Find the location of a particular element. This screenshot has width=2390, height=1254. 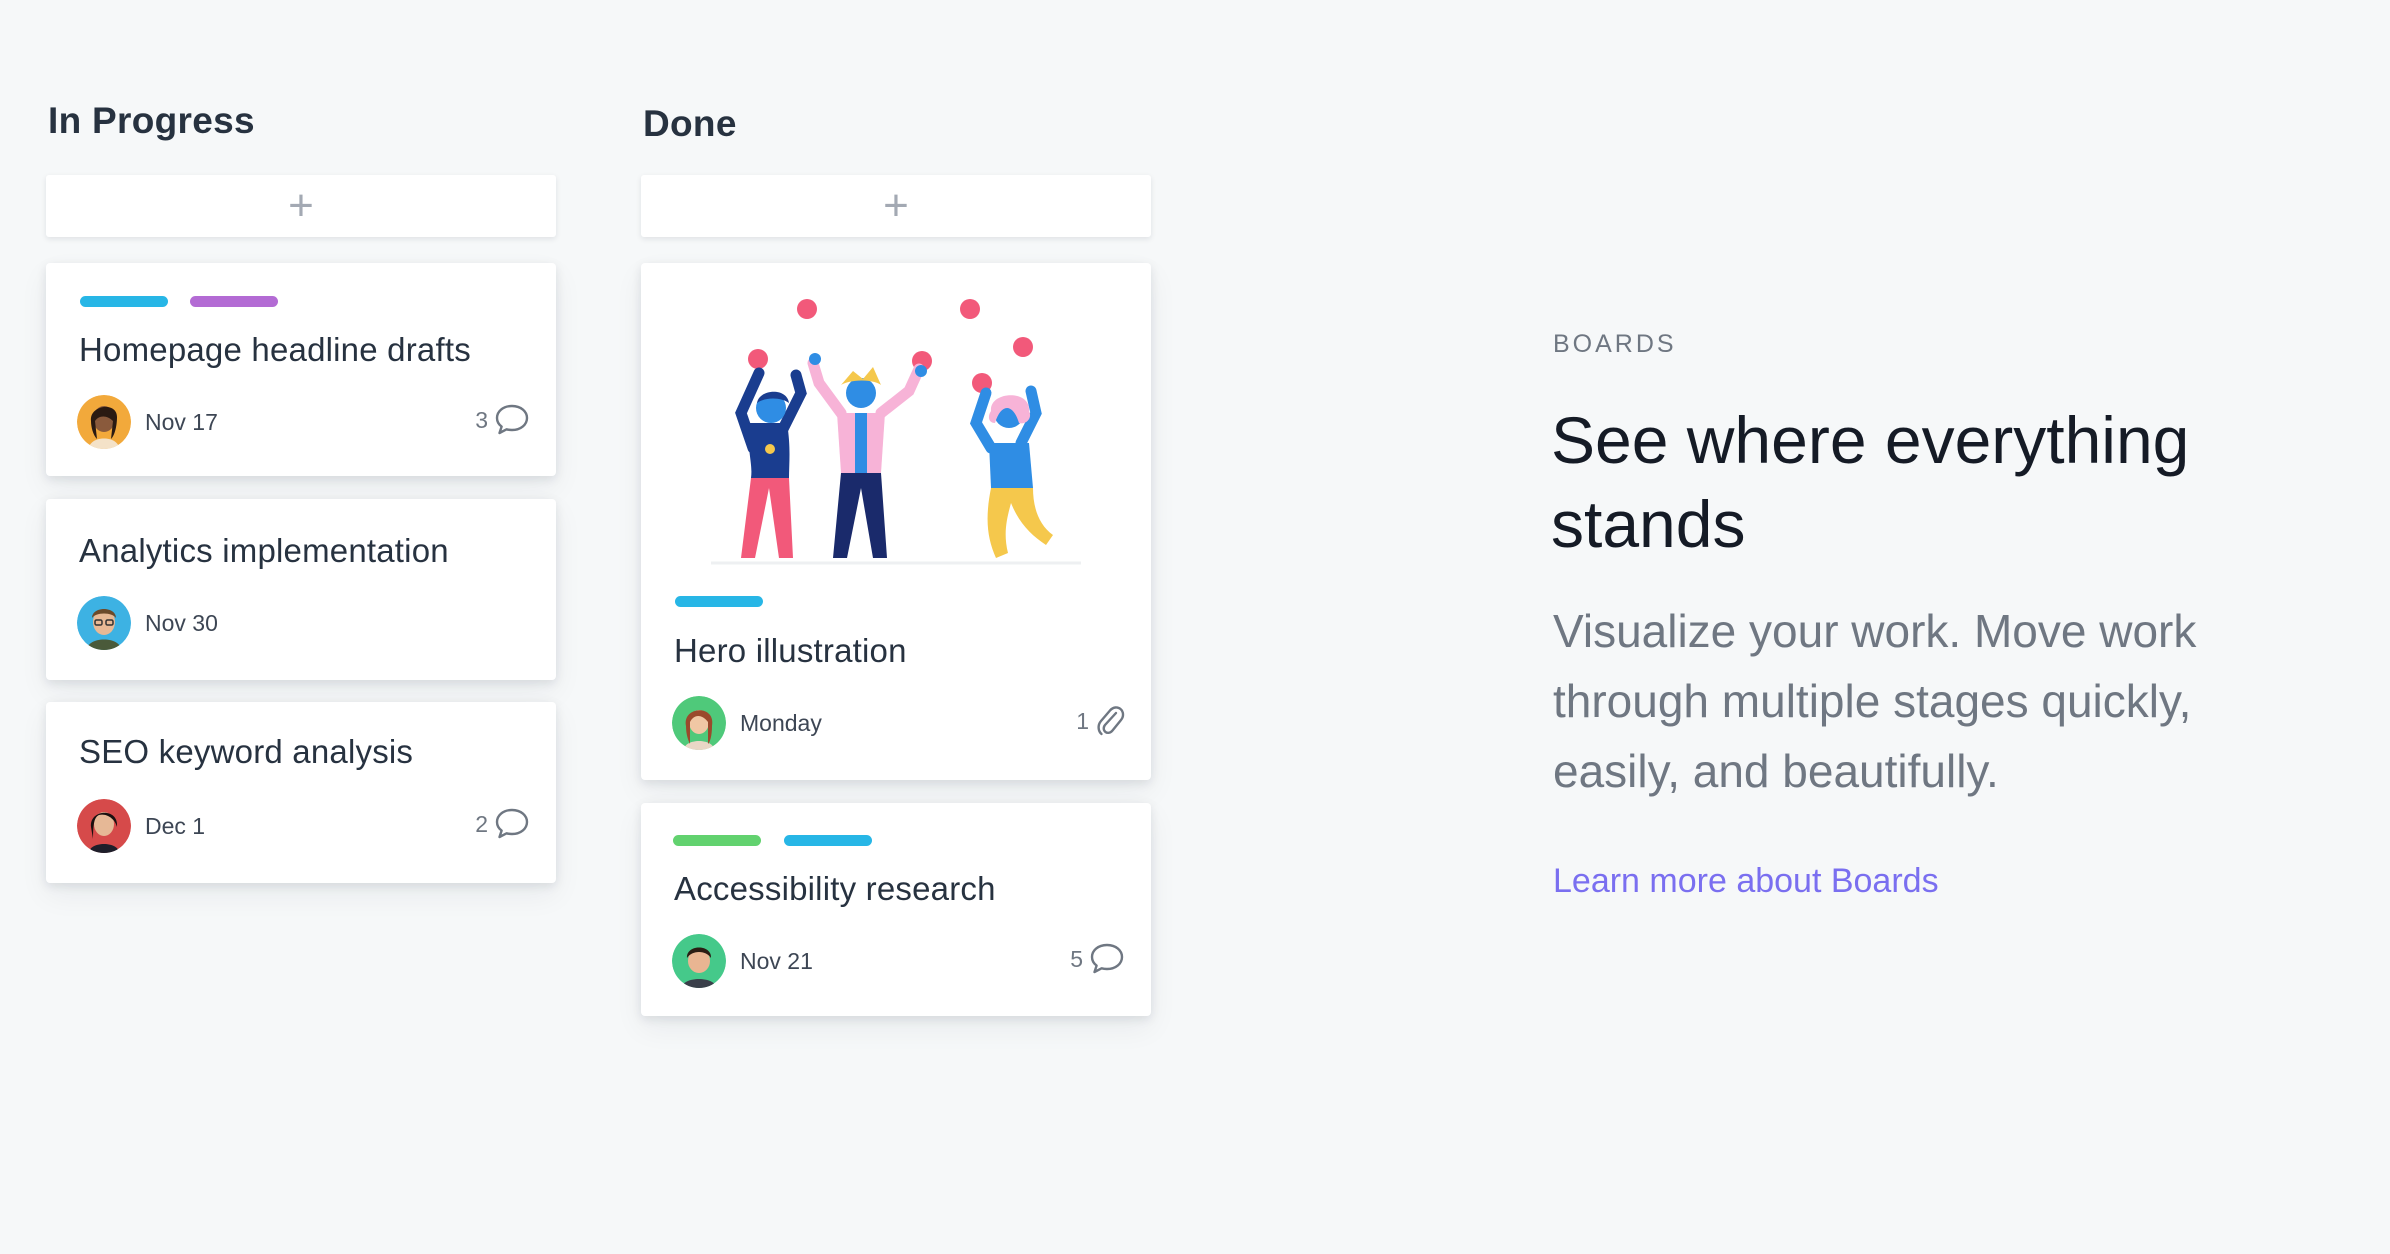

task-card-analytics-implementation: Analytics implementation Nov 30 is located at coordinates (301, 589).